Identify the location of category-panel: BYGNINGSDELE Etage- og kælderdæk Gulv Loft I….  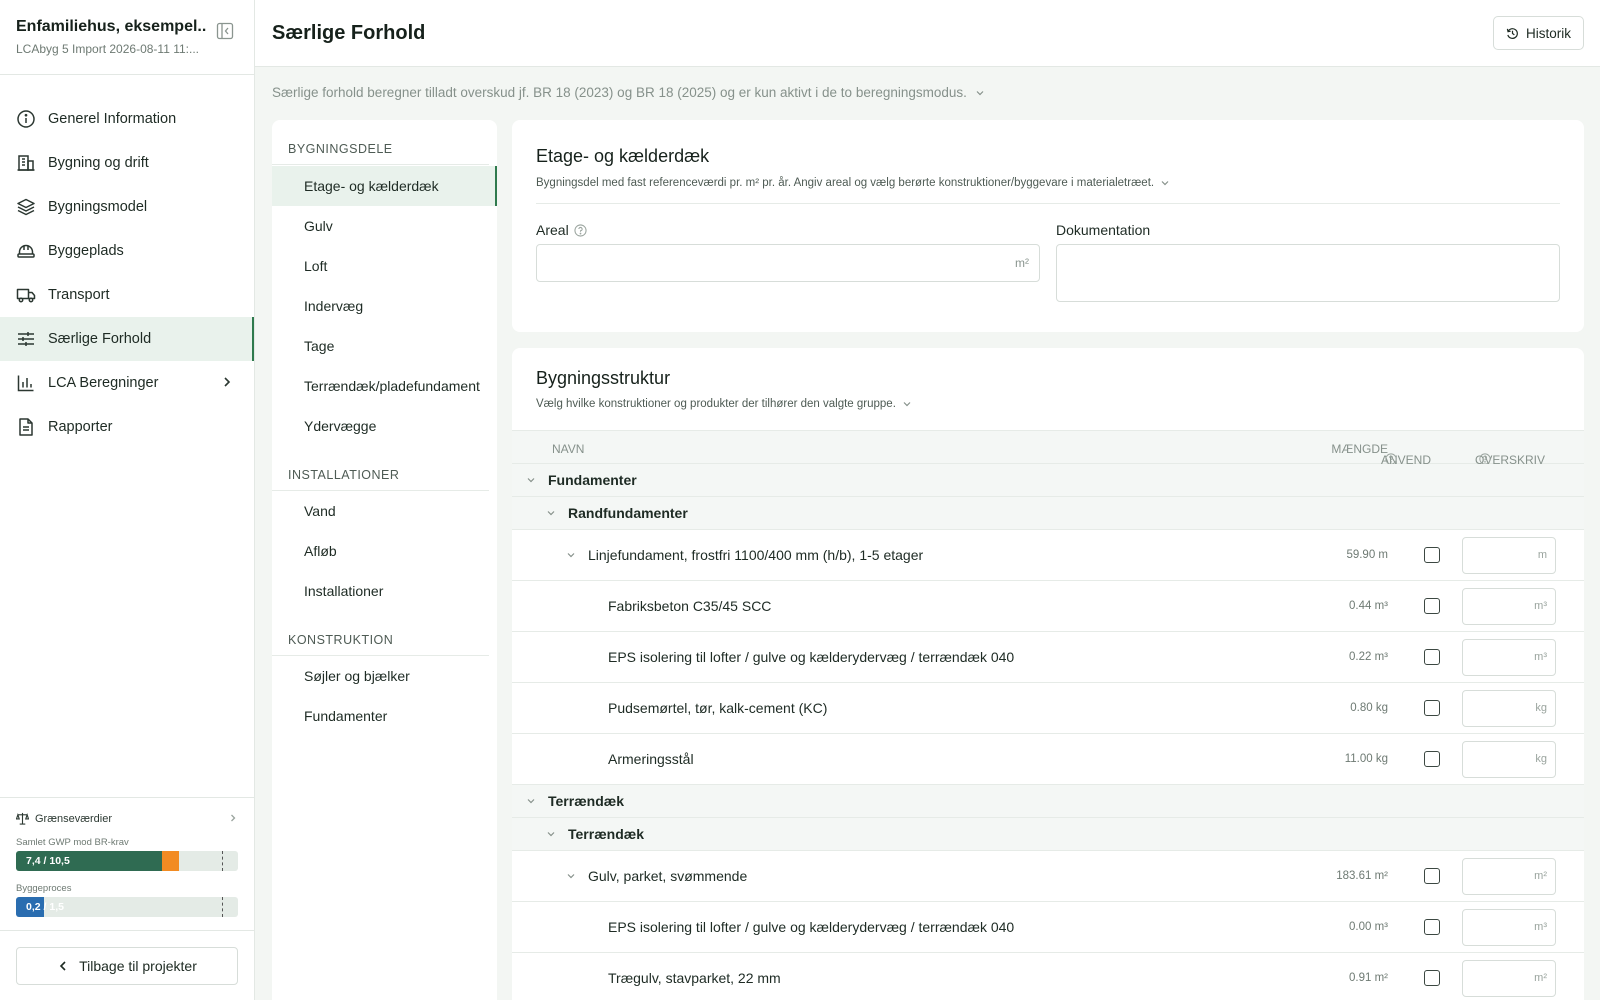
(384, 560).